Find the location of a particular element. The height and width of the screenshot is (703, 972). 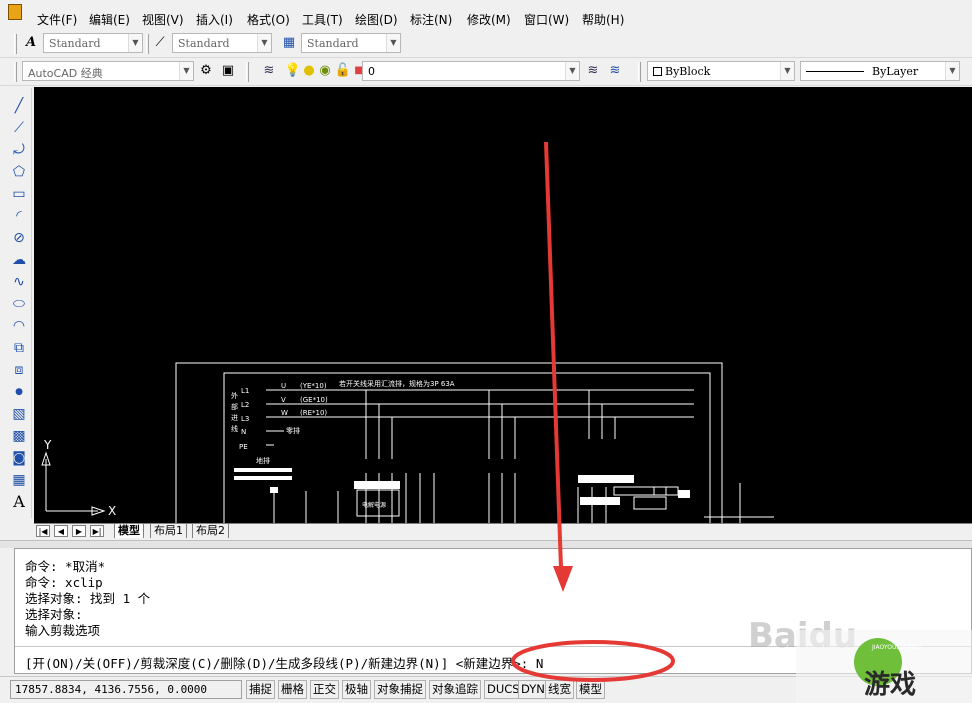

menu-window: 窗口(W) is located at coordinates (546, 19).